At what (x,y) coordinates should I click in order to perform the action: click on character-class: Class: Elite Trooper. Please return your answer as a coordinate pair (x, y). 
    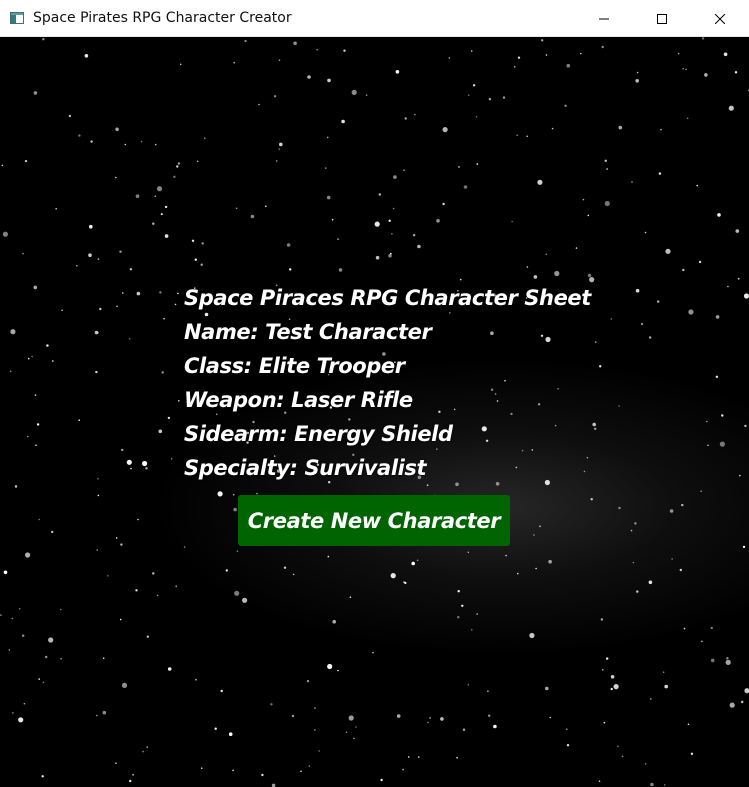
    Looking at the image, I should click on (294, 366).